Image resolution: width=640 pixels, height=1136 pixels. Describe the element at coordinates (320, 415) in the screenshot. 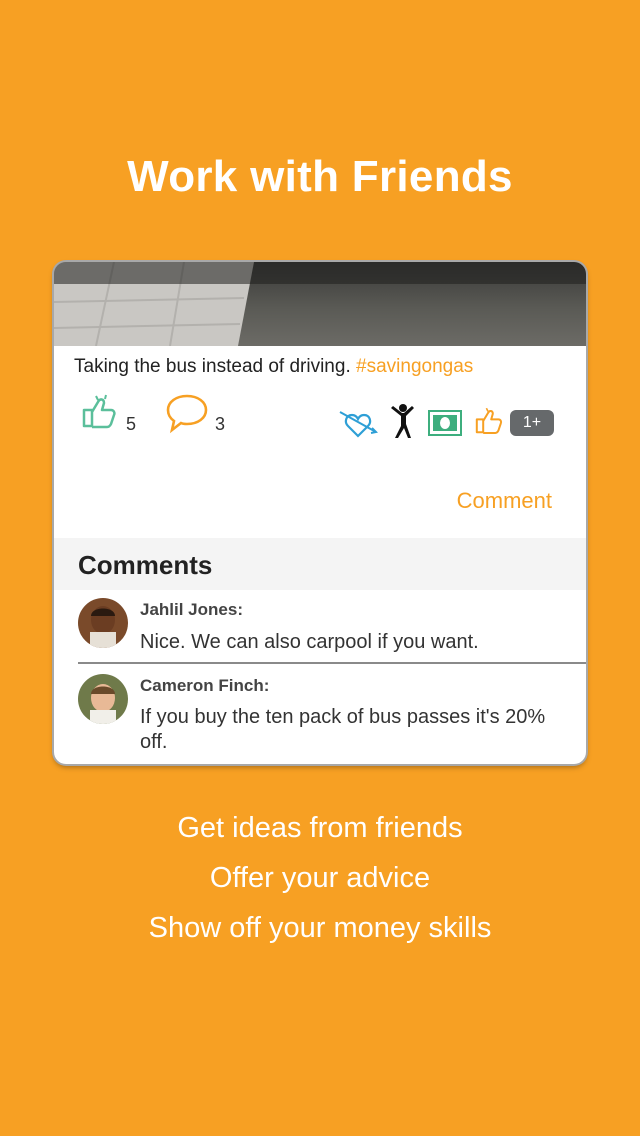

I see `reaction-bar: 5 3 1+` at that location.